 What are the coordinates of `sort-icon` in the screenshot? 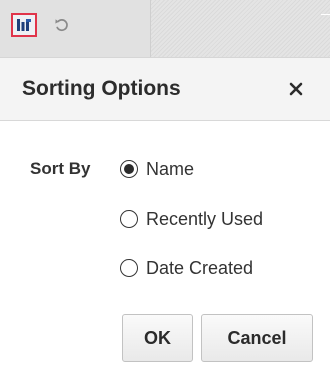 It's located at (24, 25).